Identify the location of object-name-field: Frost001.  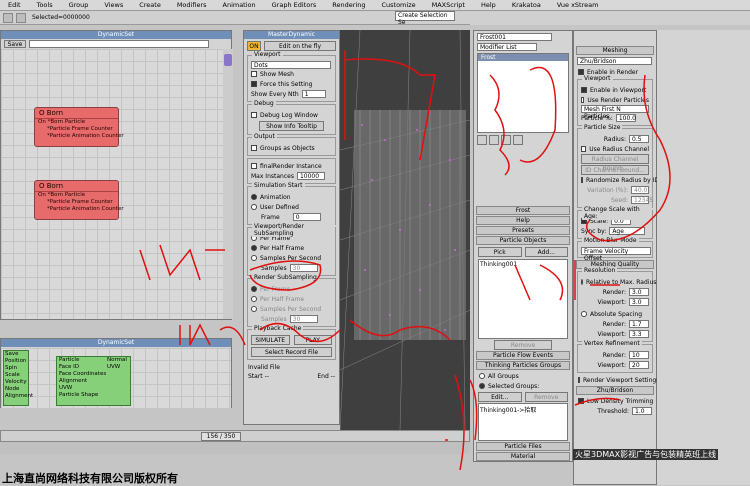
(514, 37).